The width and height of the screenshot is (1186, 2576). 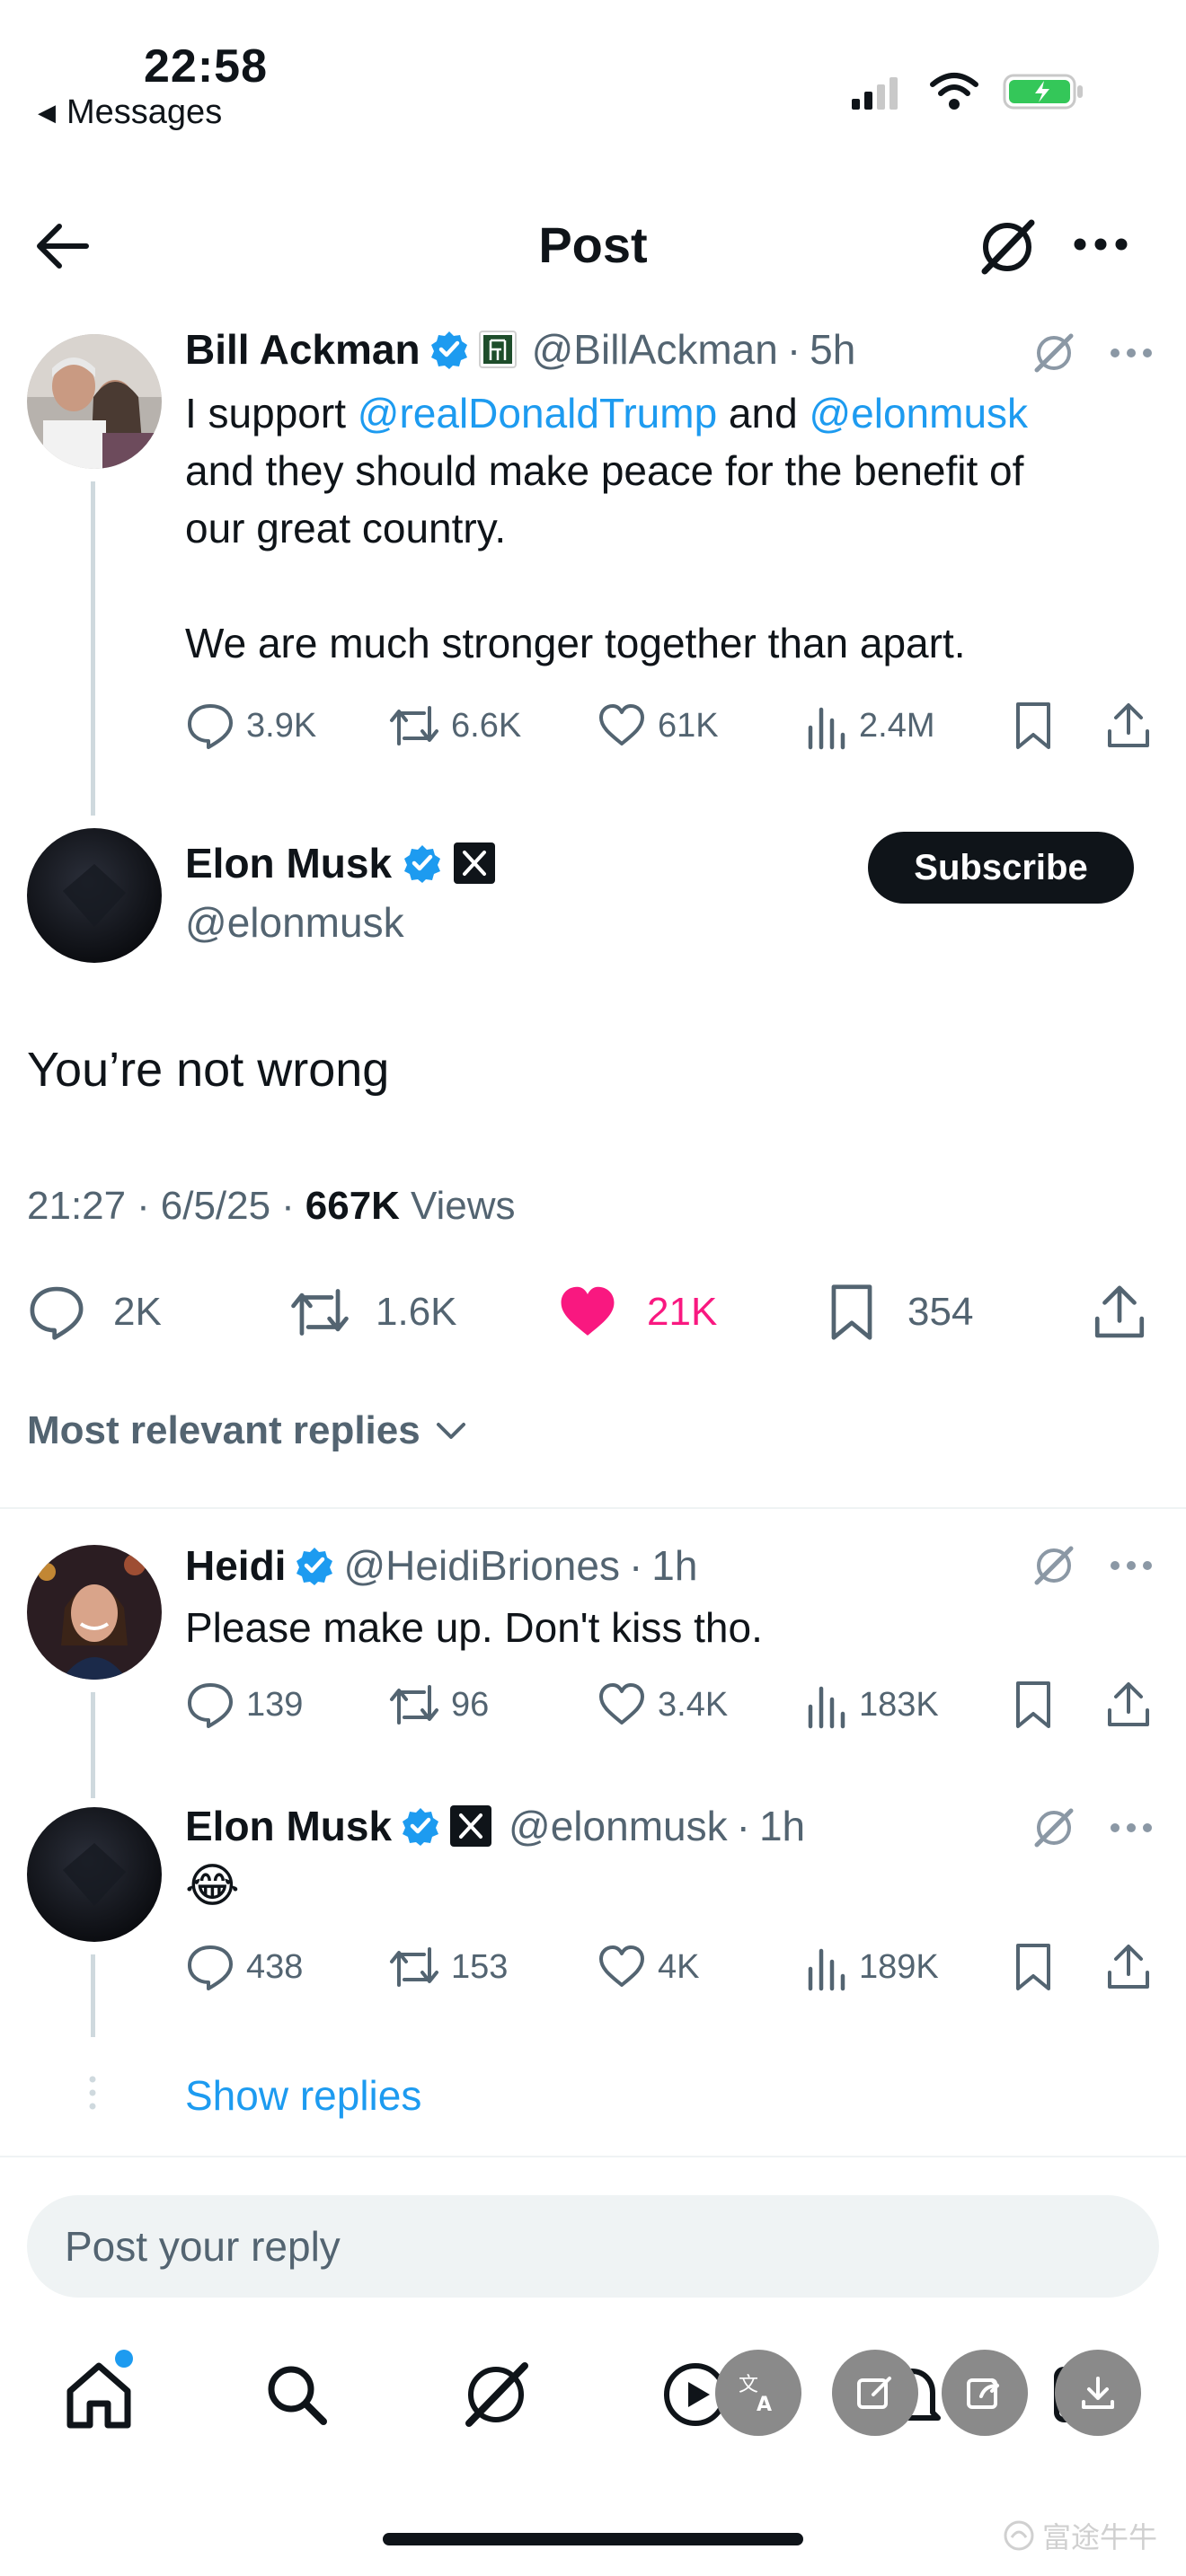 I want to click on translate-button: 文A, so click(x=758, y=2393).